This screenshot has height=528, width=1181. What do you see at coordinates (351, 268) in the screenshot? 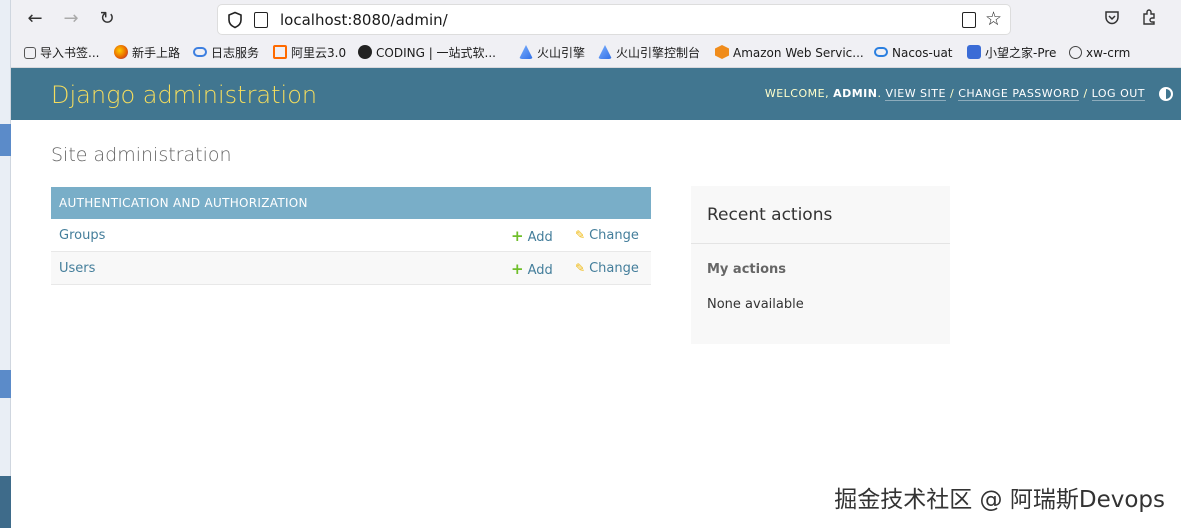
I see `model-row-users: Users + Add ✎ Change` at bounding box center [351, 268].